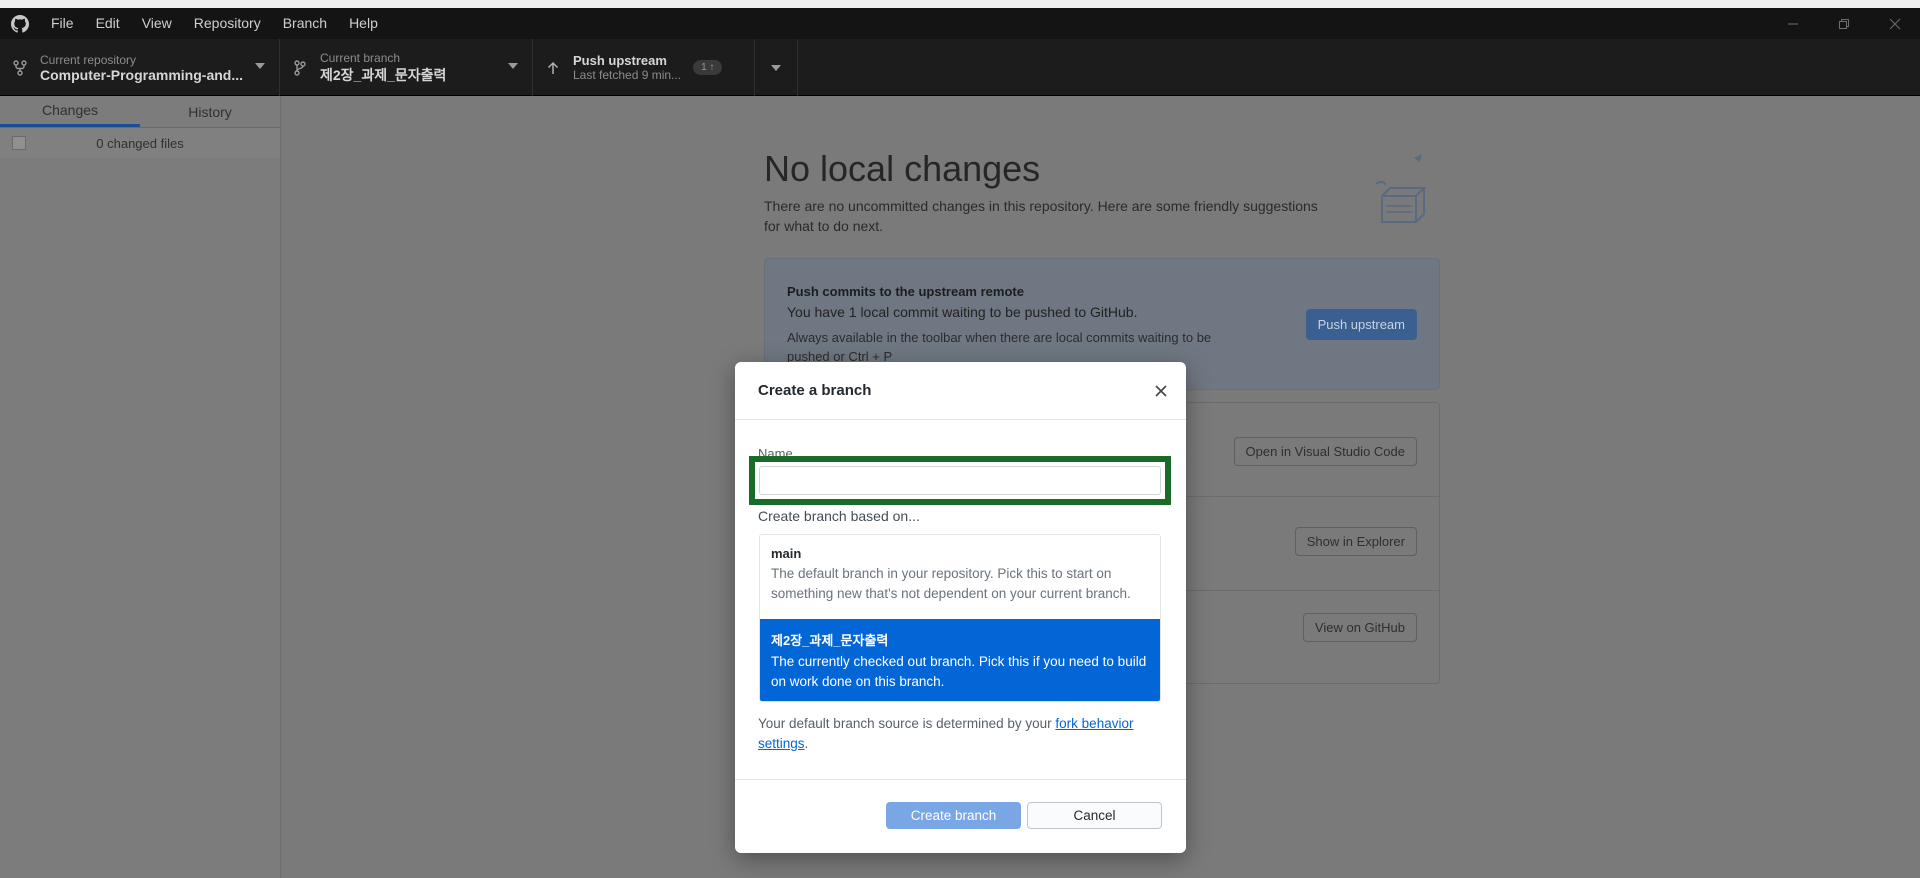 This screenshot has height=878, width=1920. Describe the element at coordinates (830, 640) in the screenshot. I see `branch-option-name: 제2장_과제_문자출력` at that location.